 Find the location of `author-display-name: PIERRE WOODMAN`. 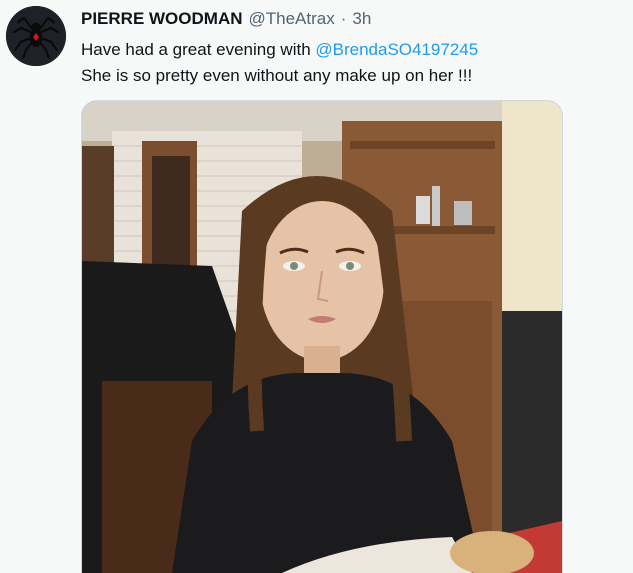

author-display-name: PIERRE WOODMAN is located at coordinates (162, 19).